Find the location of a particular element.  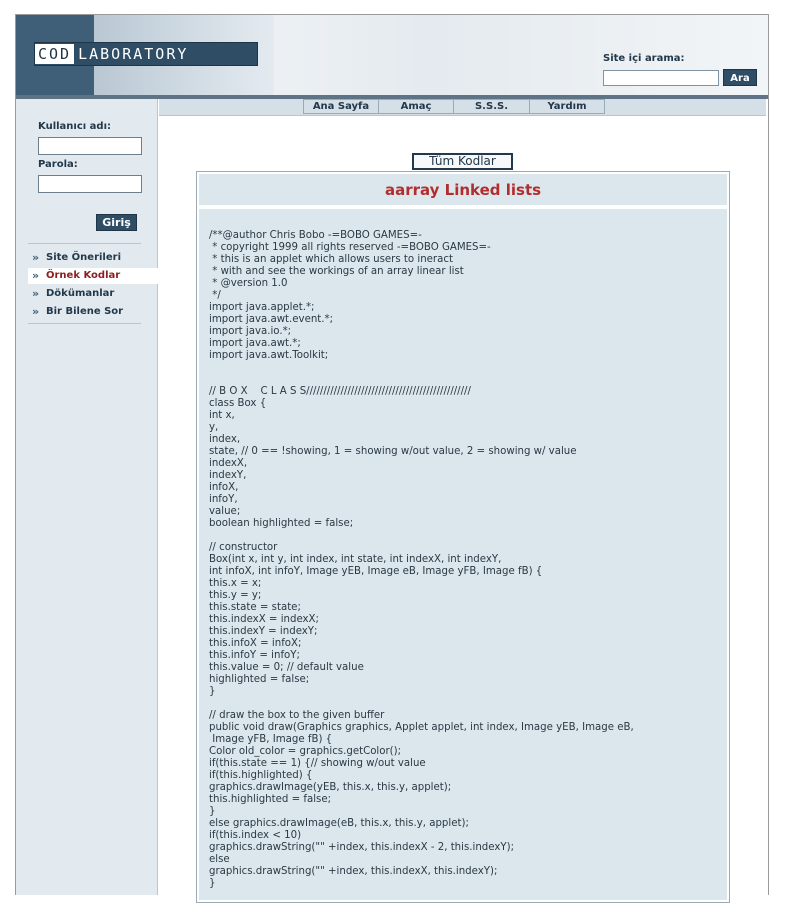

tab-sss: S.S.S. is located at coordinates (491, 106).